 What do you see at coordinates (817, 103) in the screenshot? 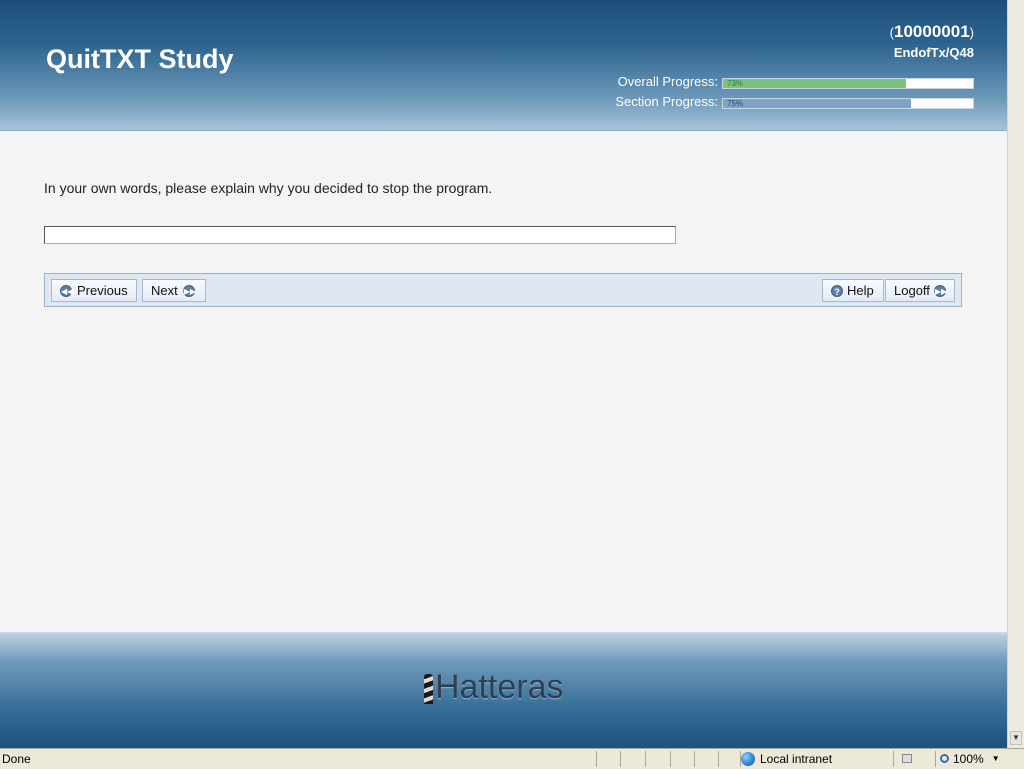
I see `section-progress-fill` at bounding box center [817, 103].